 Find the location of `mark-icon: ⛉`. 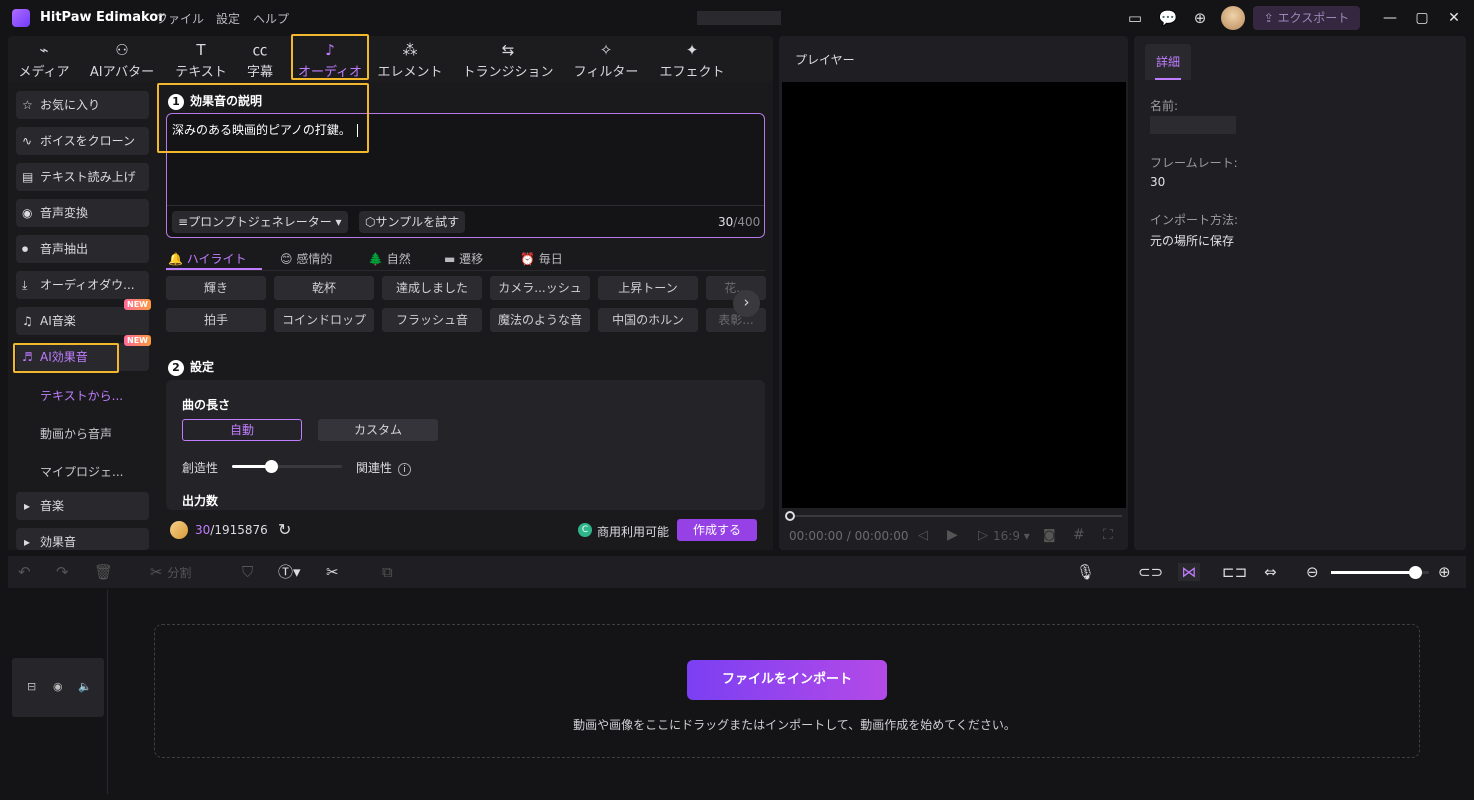

mark-icon: ⛉ is located at coordinates (247, 572).